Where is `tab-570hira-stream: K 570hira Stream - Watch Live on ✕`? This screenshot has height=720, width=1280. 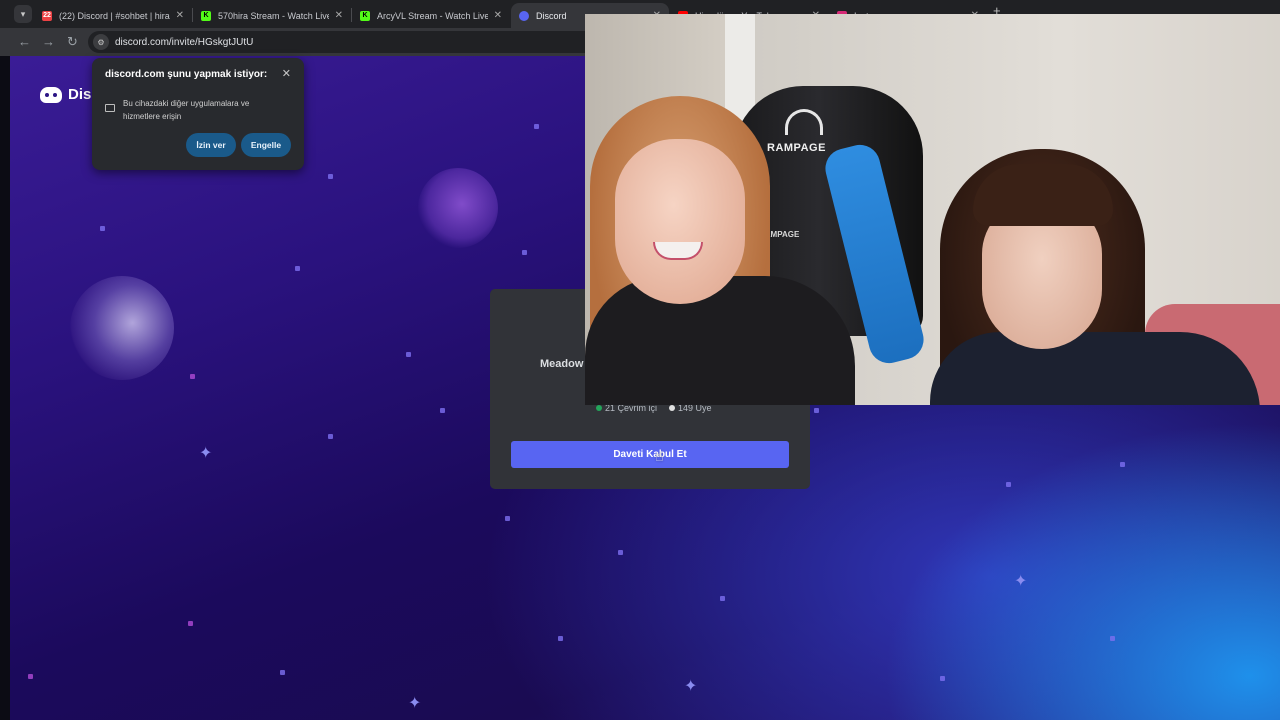
tab-570hira-stream: K 570hira Stream - Watch Live on ✕ is located at coordinates (272, 15).